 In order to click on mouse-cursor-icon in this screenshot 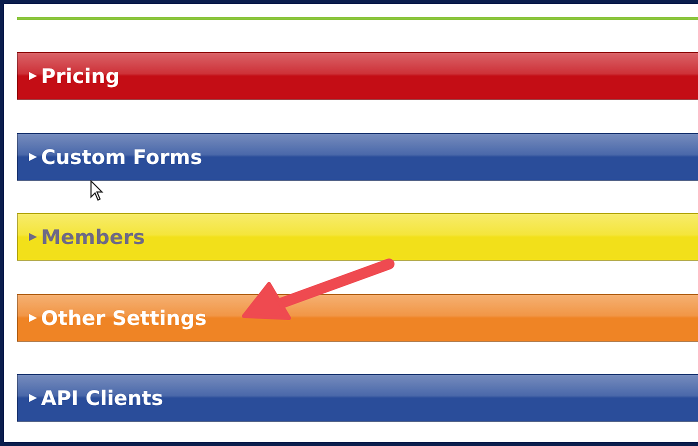, I will do `click(97, 191)`.